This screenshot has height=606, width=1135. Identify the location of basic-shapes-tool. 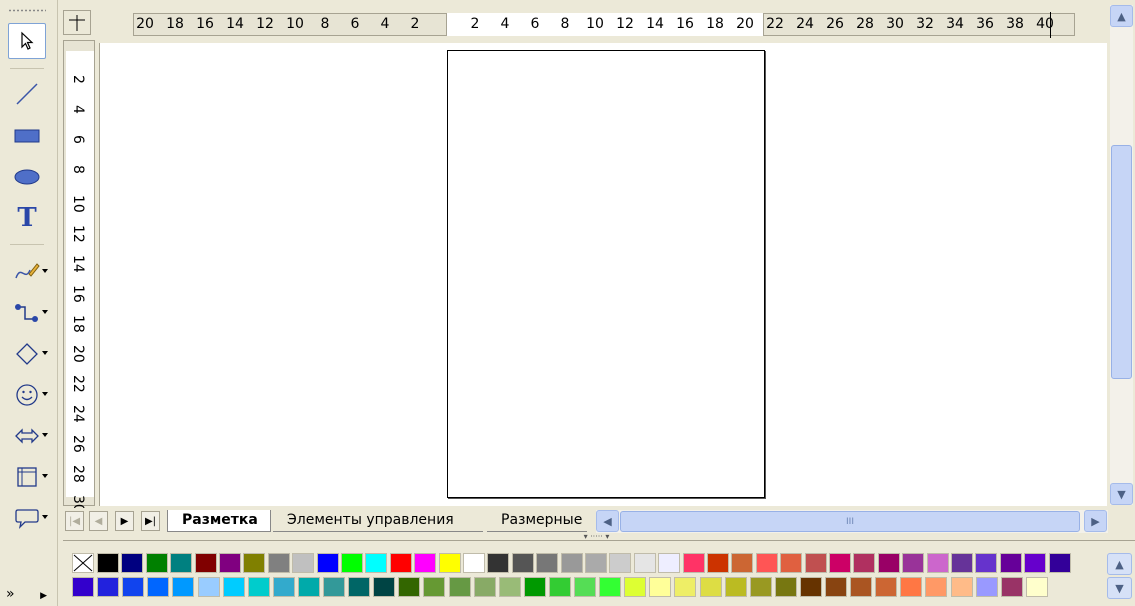
(28, 354).